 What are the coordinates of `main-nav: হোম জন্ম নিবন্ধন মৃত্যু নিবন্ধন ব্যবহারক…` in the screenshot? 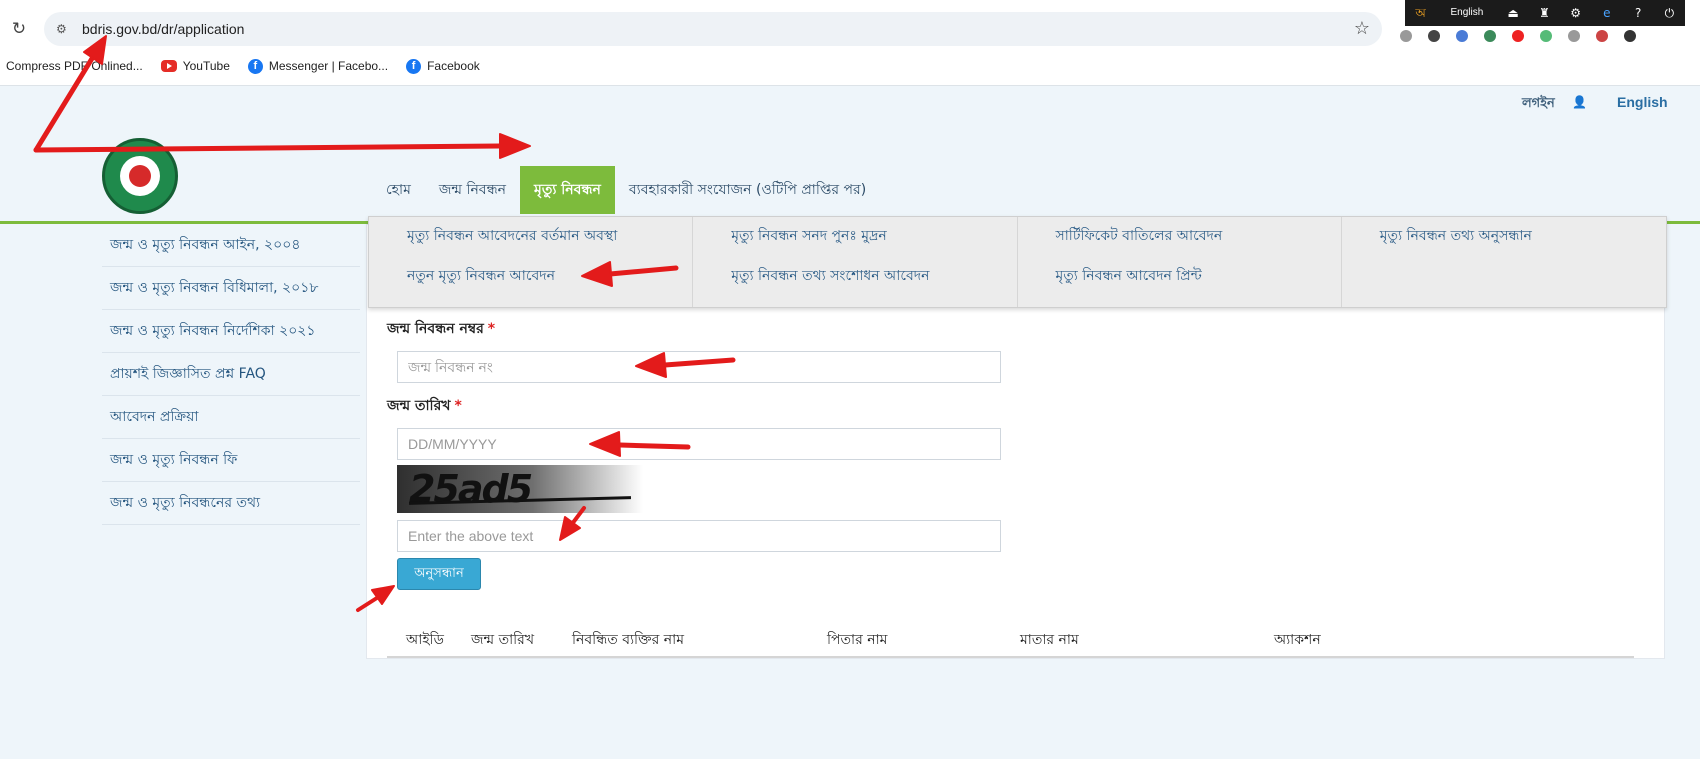 It's located at (626, 190).